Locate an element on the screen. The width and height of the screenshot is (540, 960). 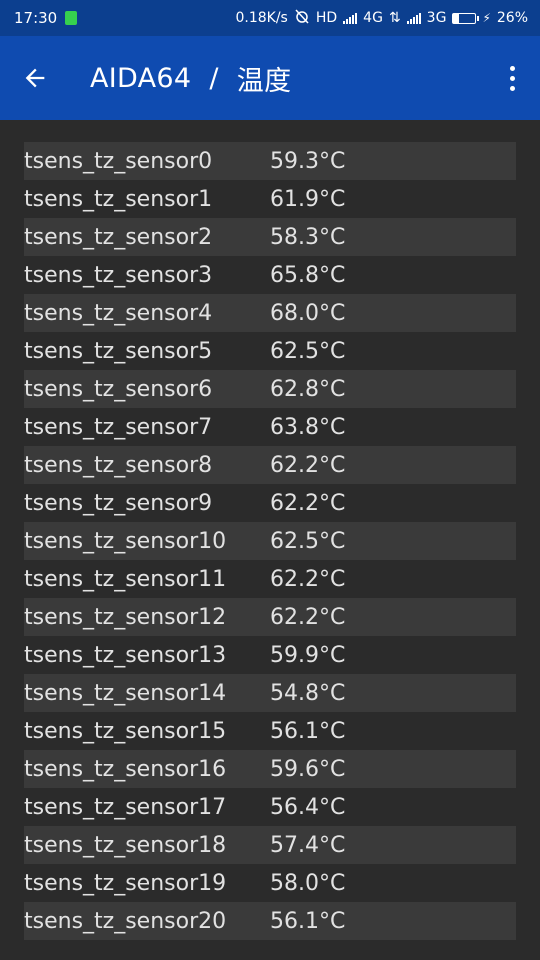
sensor-name: tsens_tz_sensor13 is located at coordinates (125, 655).